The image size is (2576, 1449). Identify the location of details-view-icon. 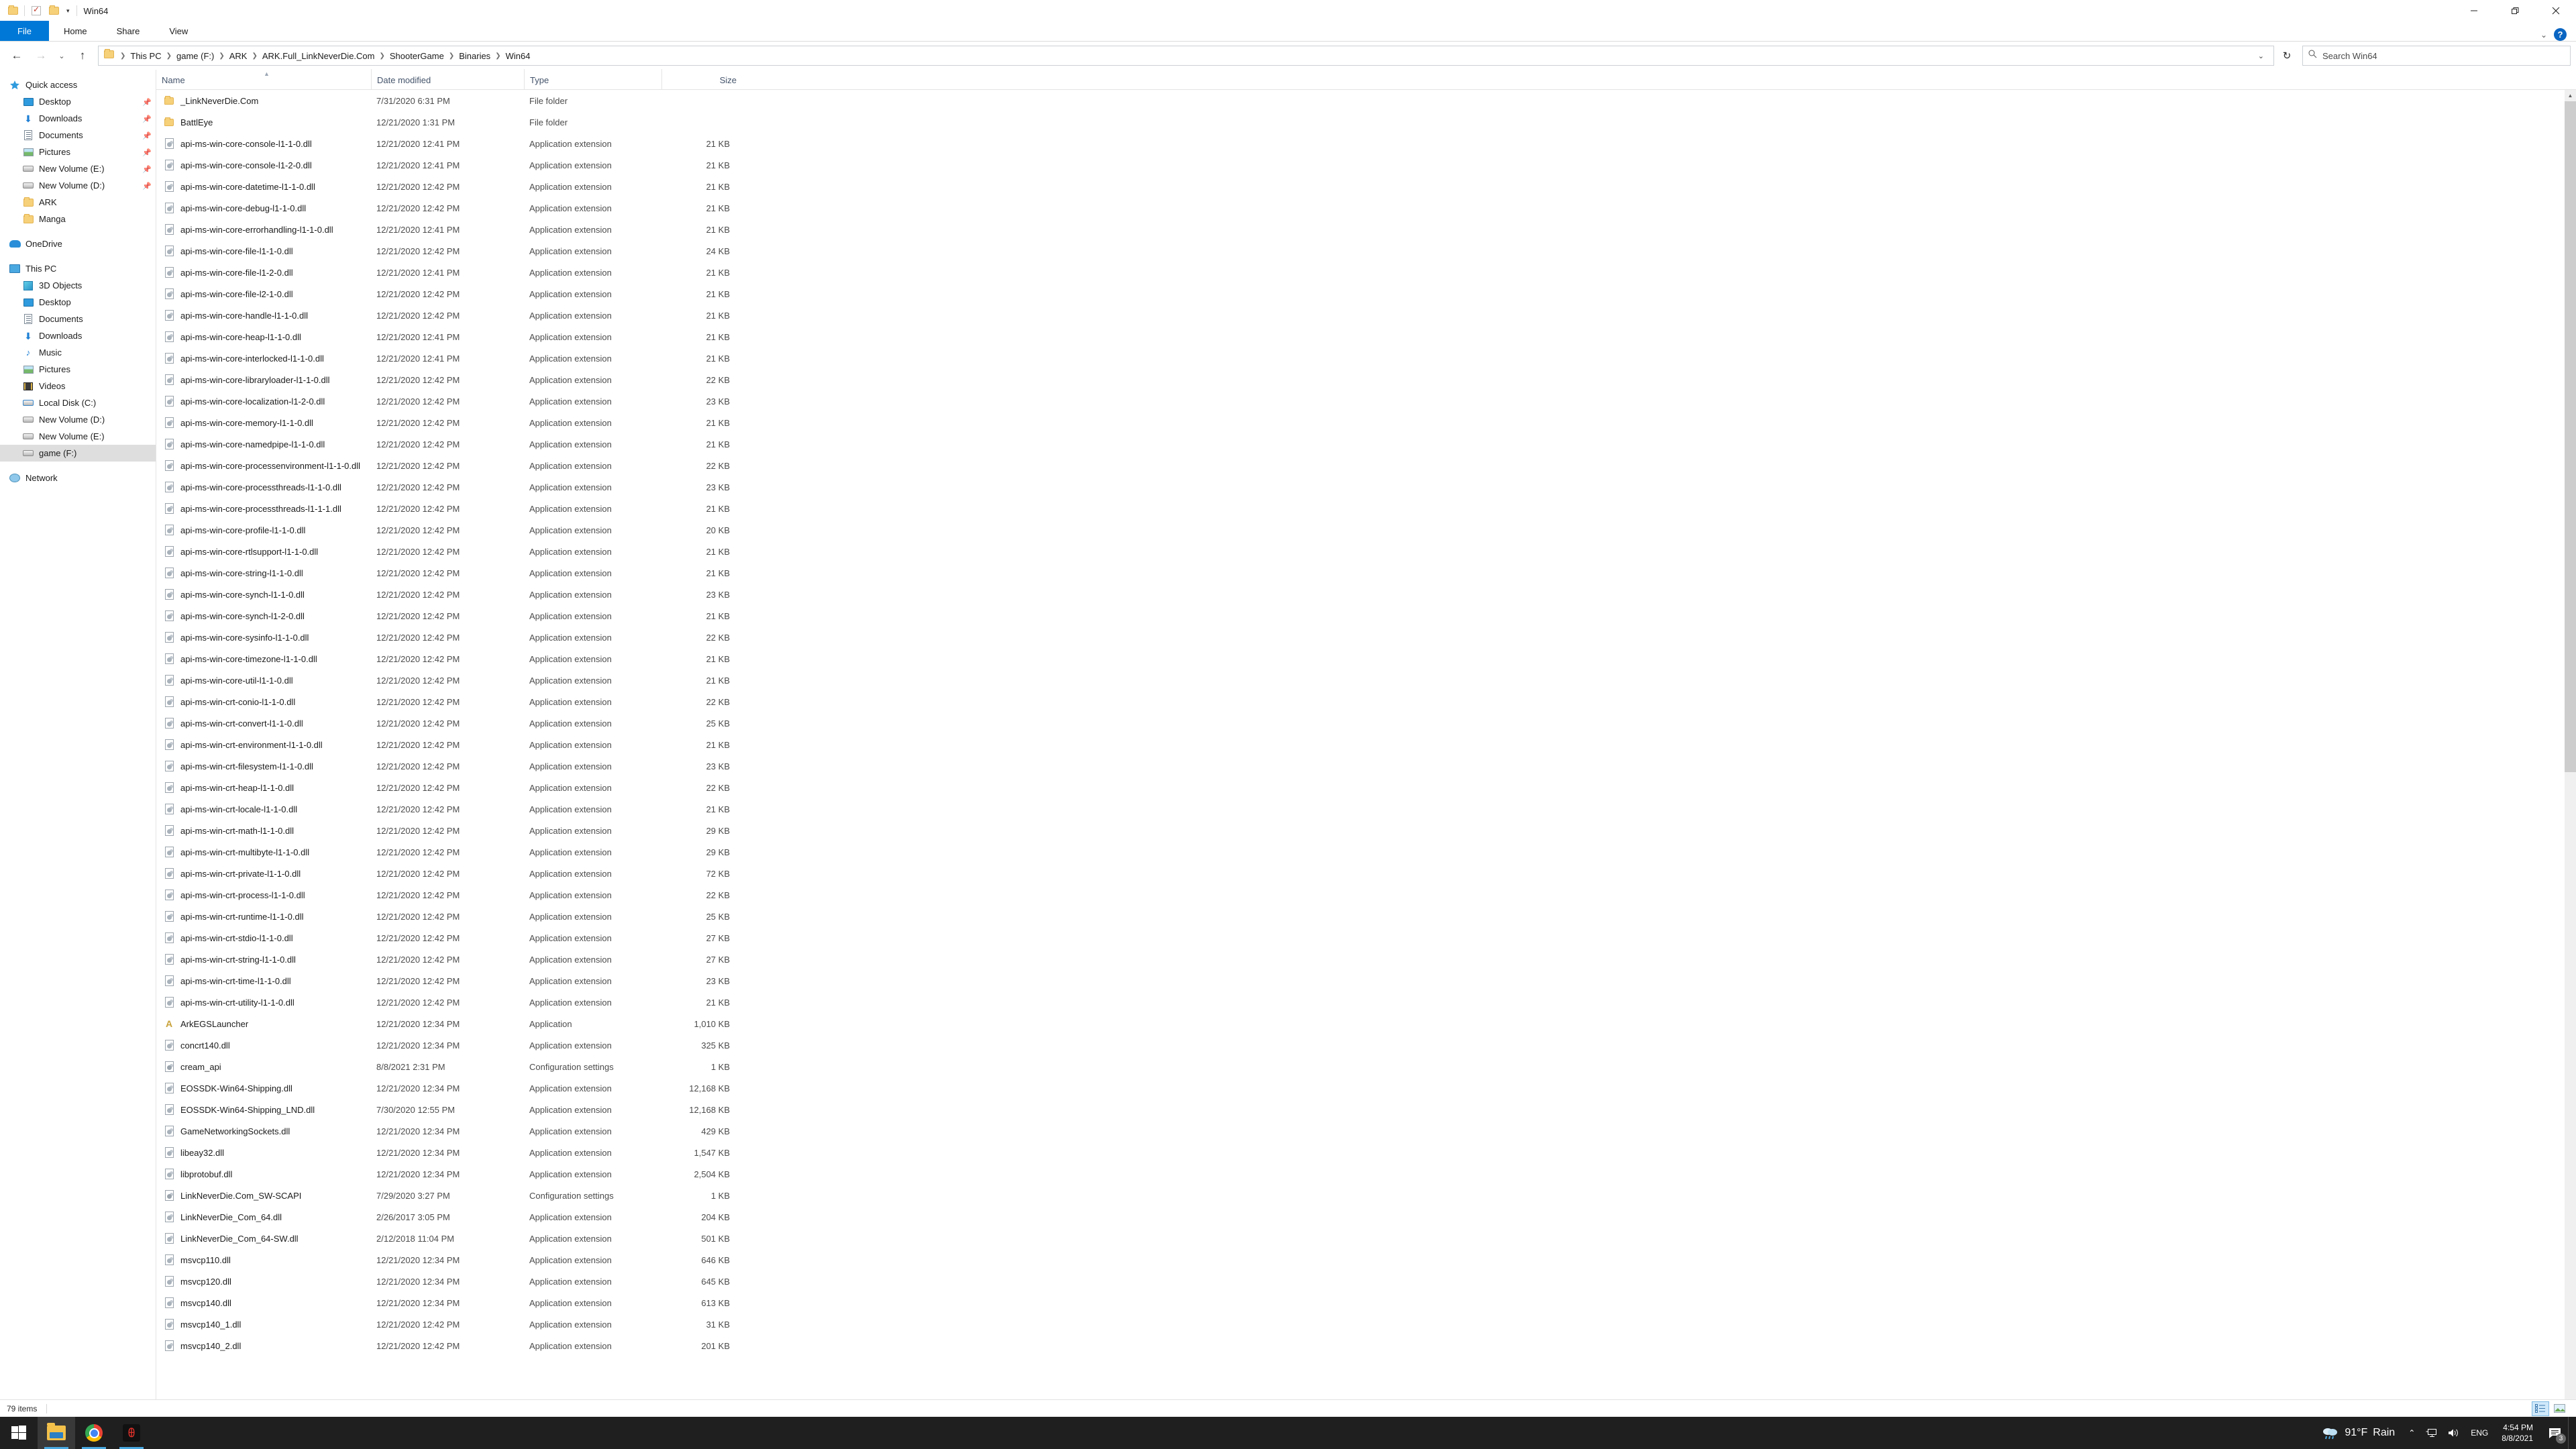
(2540, 1408).